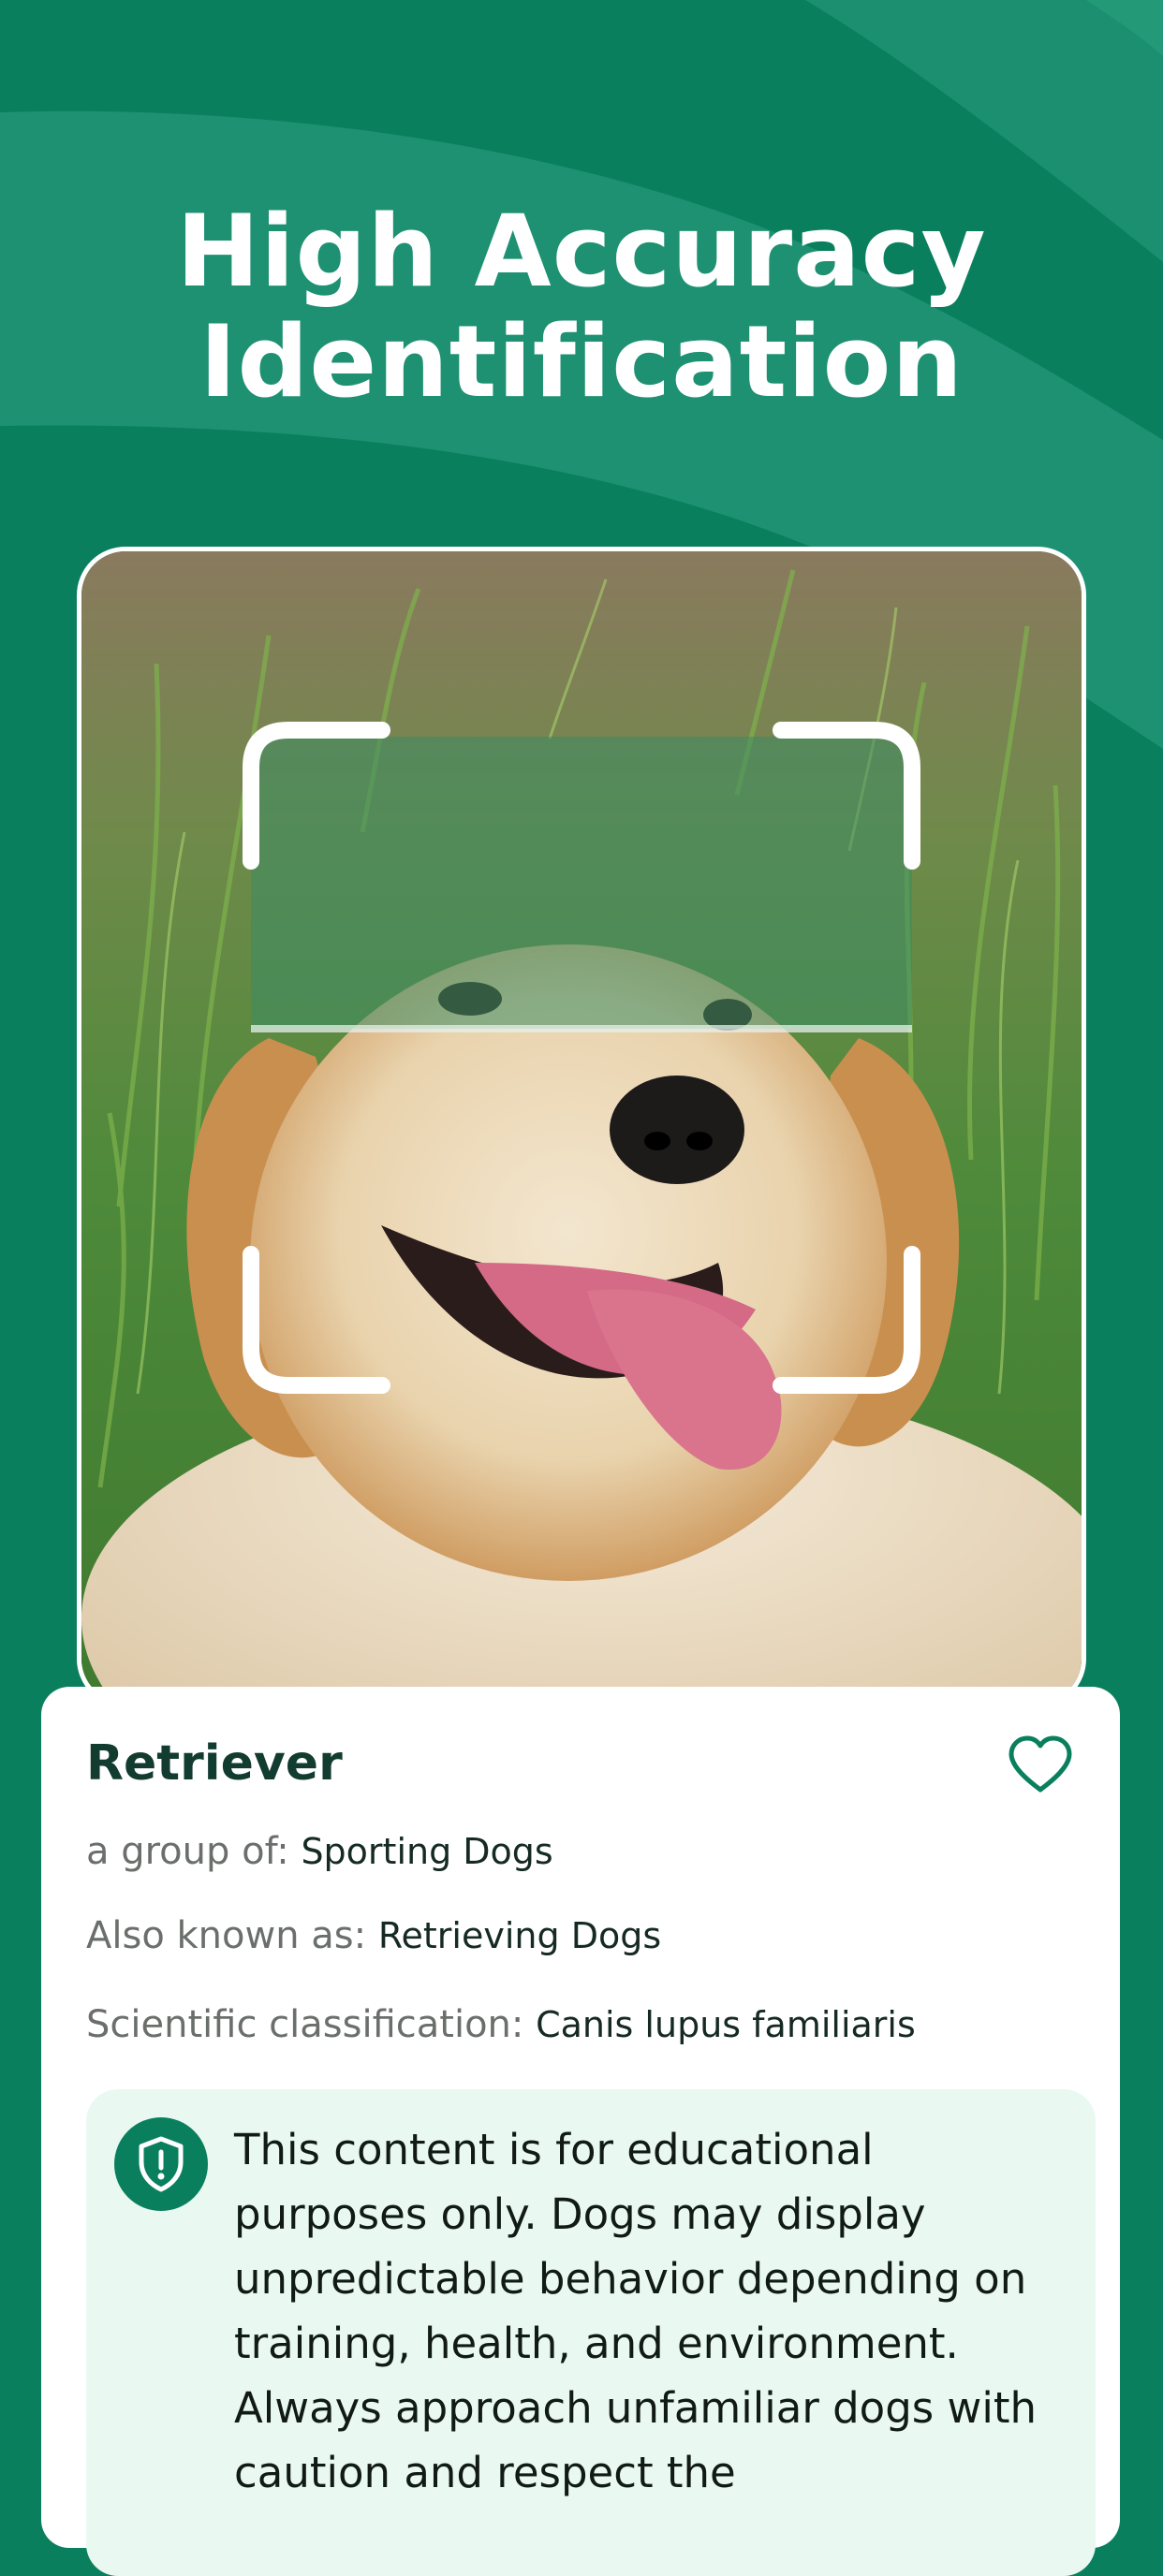 This screenshot has width=1163, height=2576. What do you see at coordinates (187, 1851) in the screenshot?
I see `group-label: a group of:` at bounding box center [187, 1851].